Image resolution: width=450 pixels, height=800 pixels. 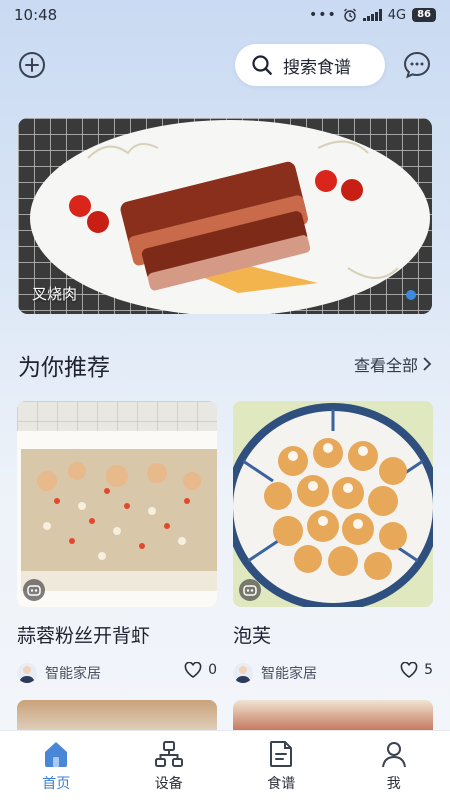 I want to click on nav-devices-label: 设备, so click(x=168, y=784).